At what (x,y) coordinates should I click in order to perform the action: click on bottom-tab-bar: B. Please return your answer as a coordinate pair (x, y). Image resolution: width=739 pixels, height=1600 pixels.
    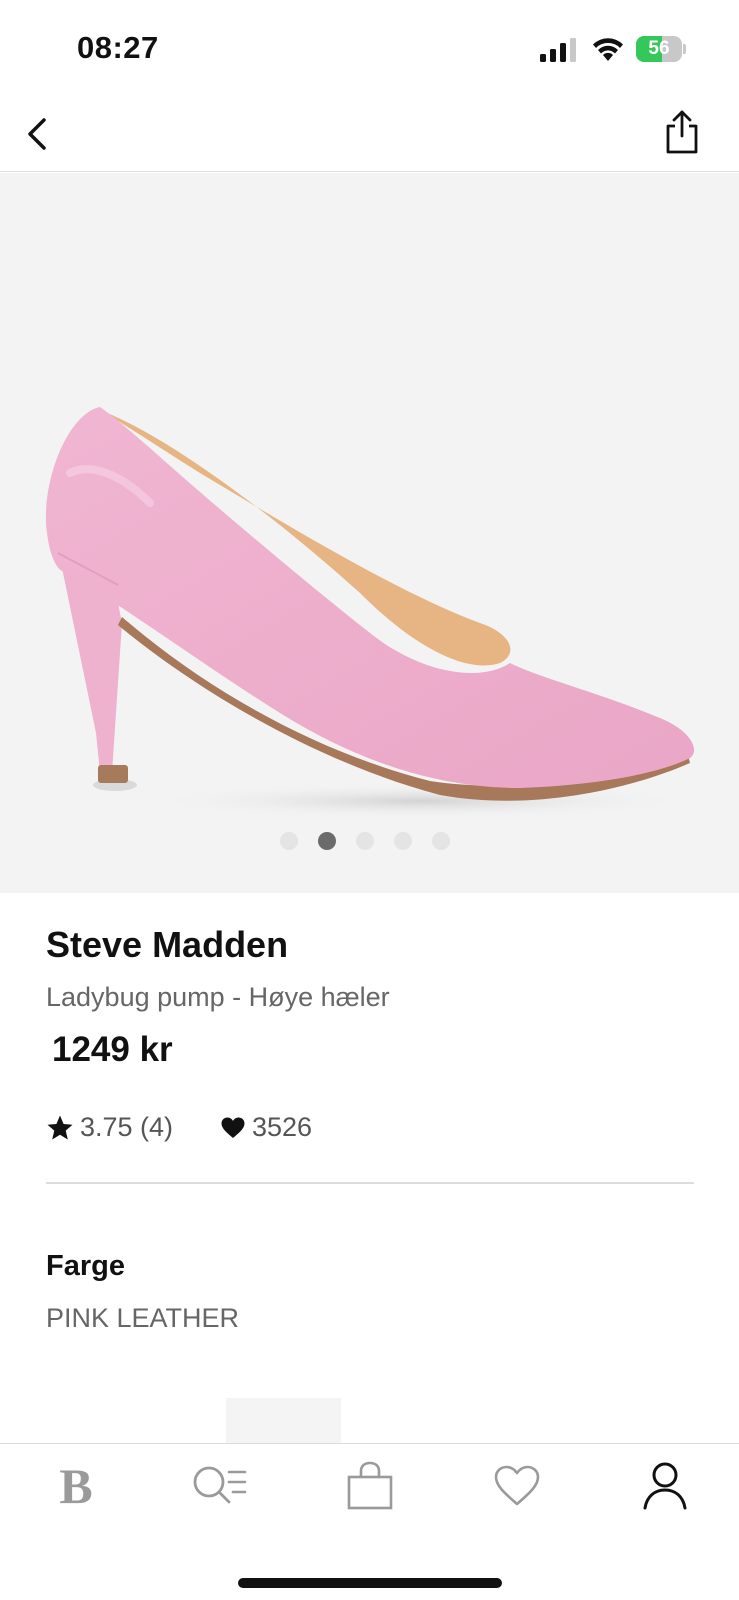
    Looking at the image, I should click on (369, 1521).